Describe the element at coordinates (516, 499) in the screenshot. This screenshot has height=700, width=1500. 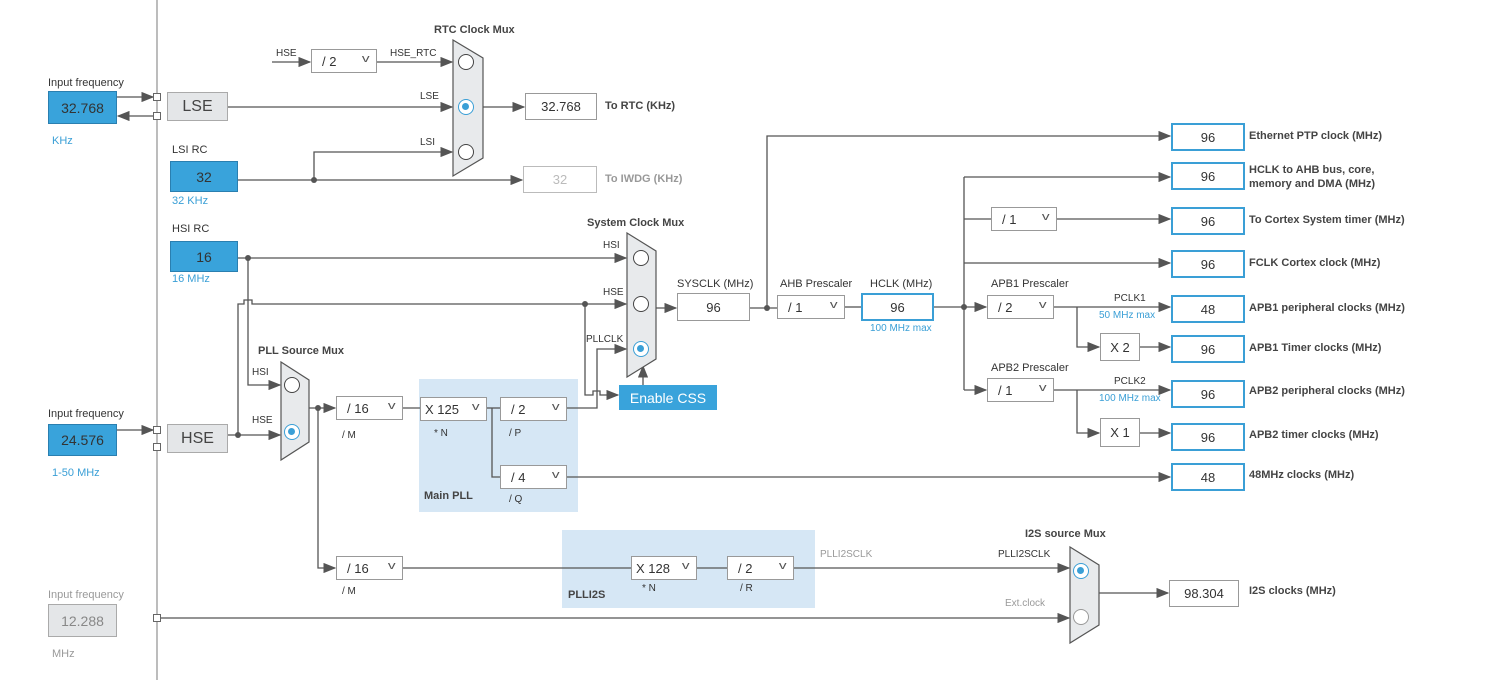
I see `pll-q-label: / Q` at that location.